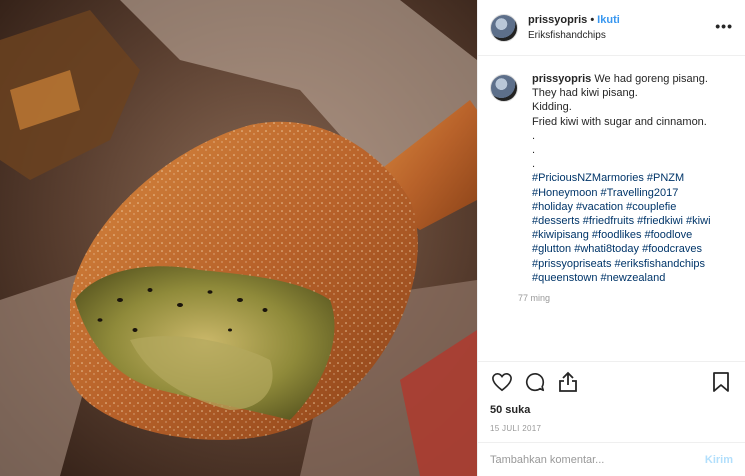  Describe the element at coordinates (721, 382) in the screenshot. I see `bookmark-icon` at that location.